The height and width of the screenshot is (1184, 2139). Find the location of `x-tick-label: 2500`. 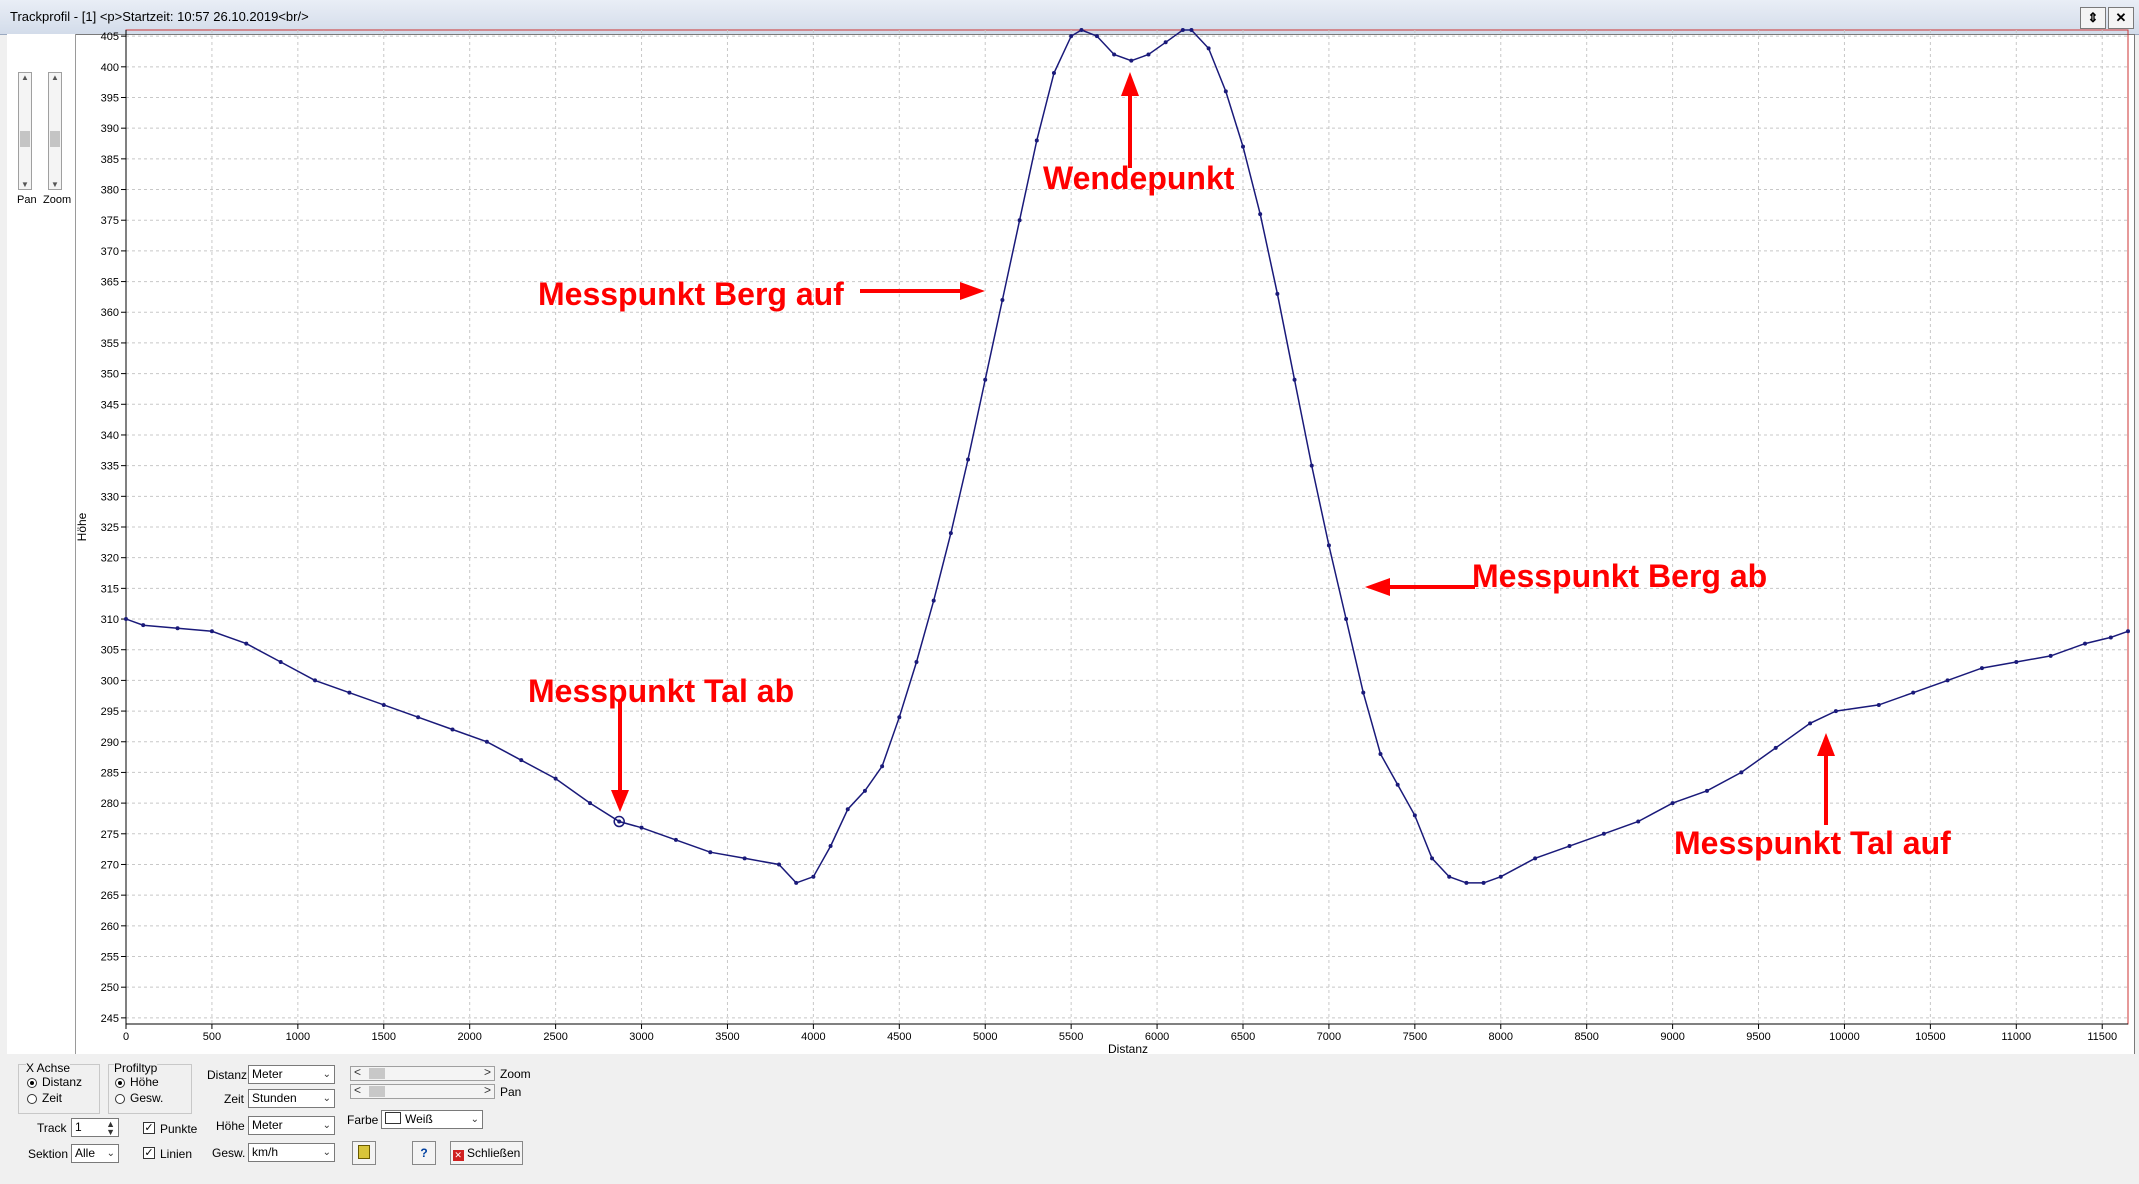

x-tick-label: 2500 is located at coordinates (555, 1037).